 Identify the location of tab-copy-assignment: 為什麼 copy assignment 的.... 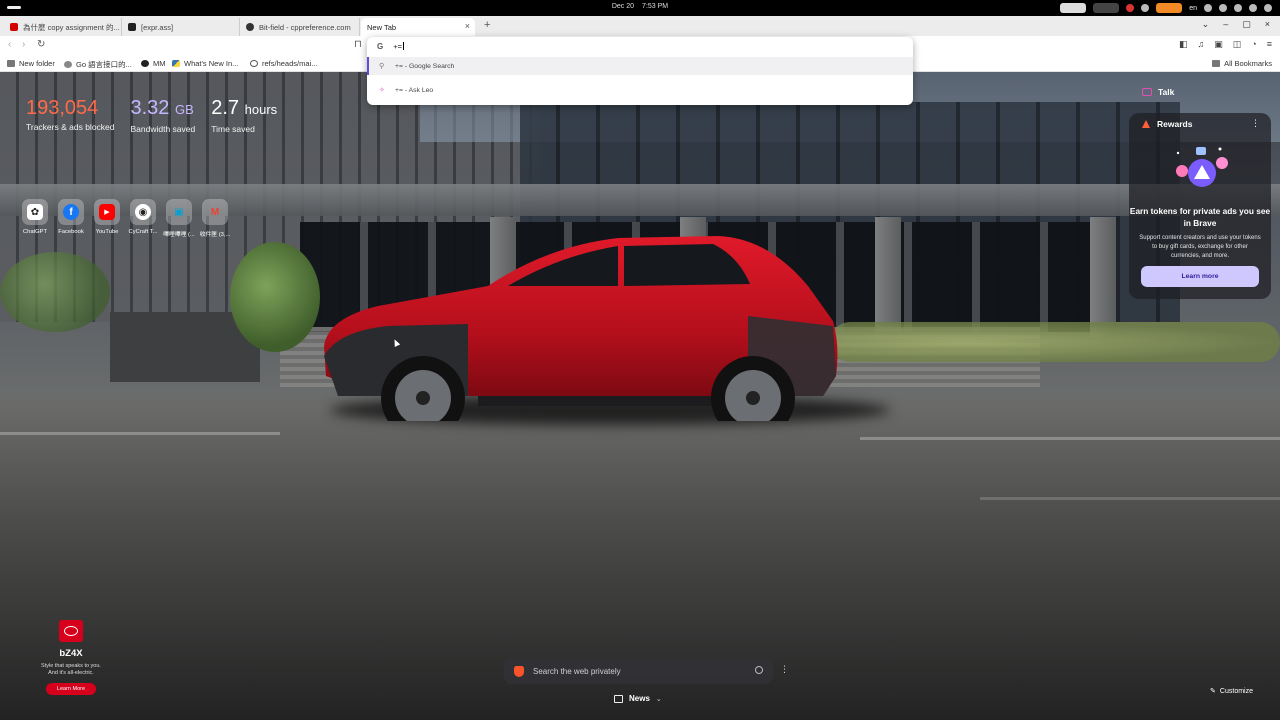
(63, 27).